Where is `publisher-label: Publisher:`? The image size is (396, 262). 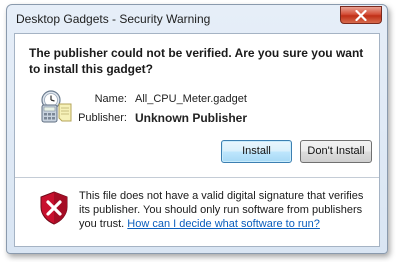
publisher-label: Publisher: is located at coordinates (102, 118).